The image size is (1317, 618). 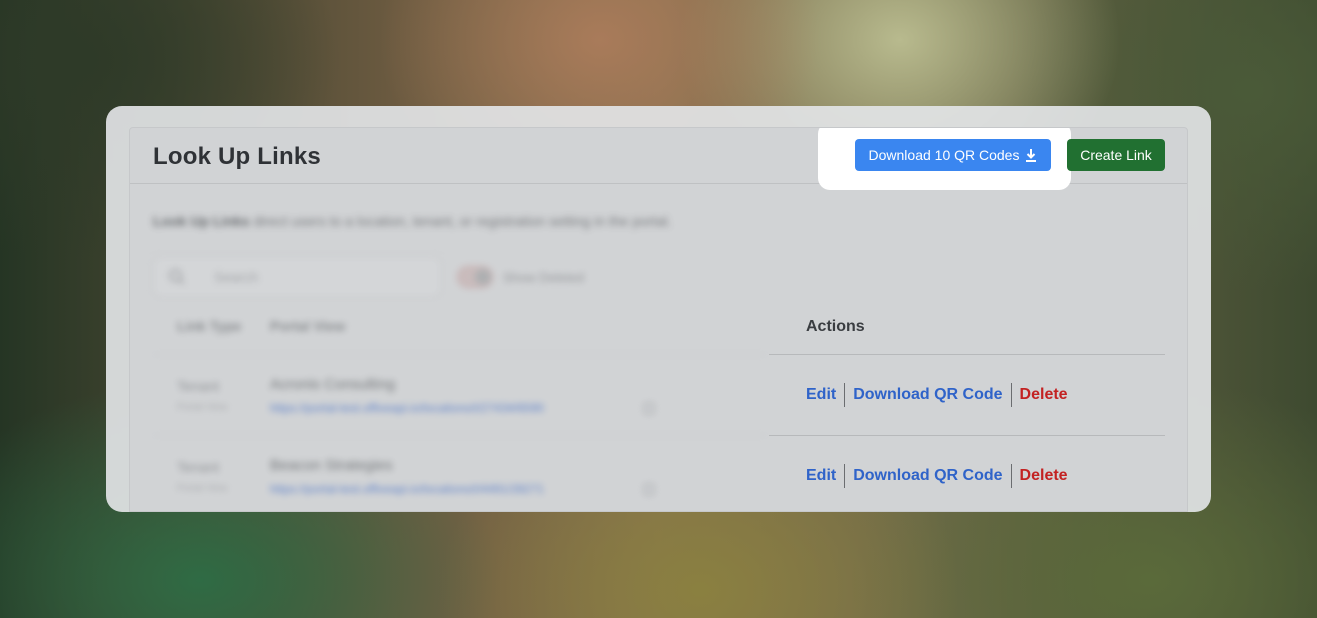 What do you see at coordinates (333, 384) in the screenshot?
I see `row-1-name: Acronis Consulting` at bounding box center [333, 384].